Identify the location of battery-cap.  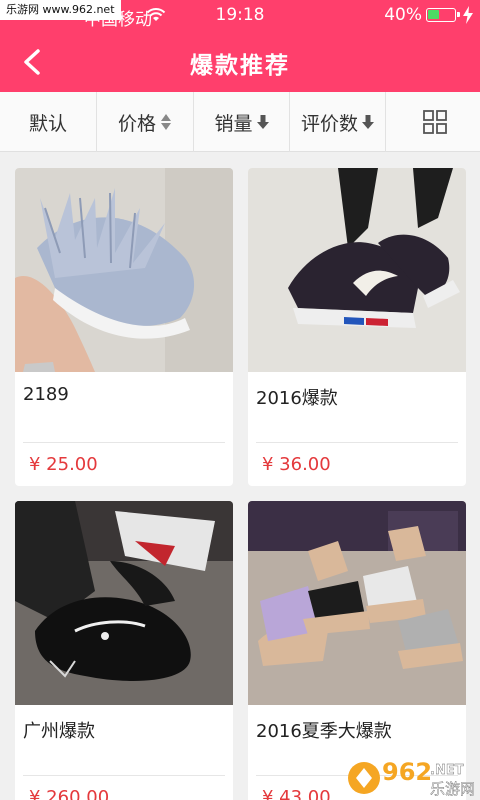
(458, 14).